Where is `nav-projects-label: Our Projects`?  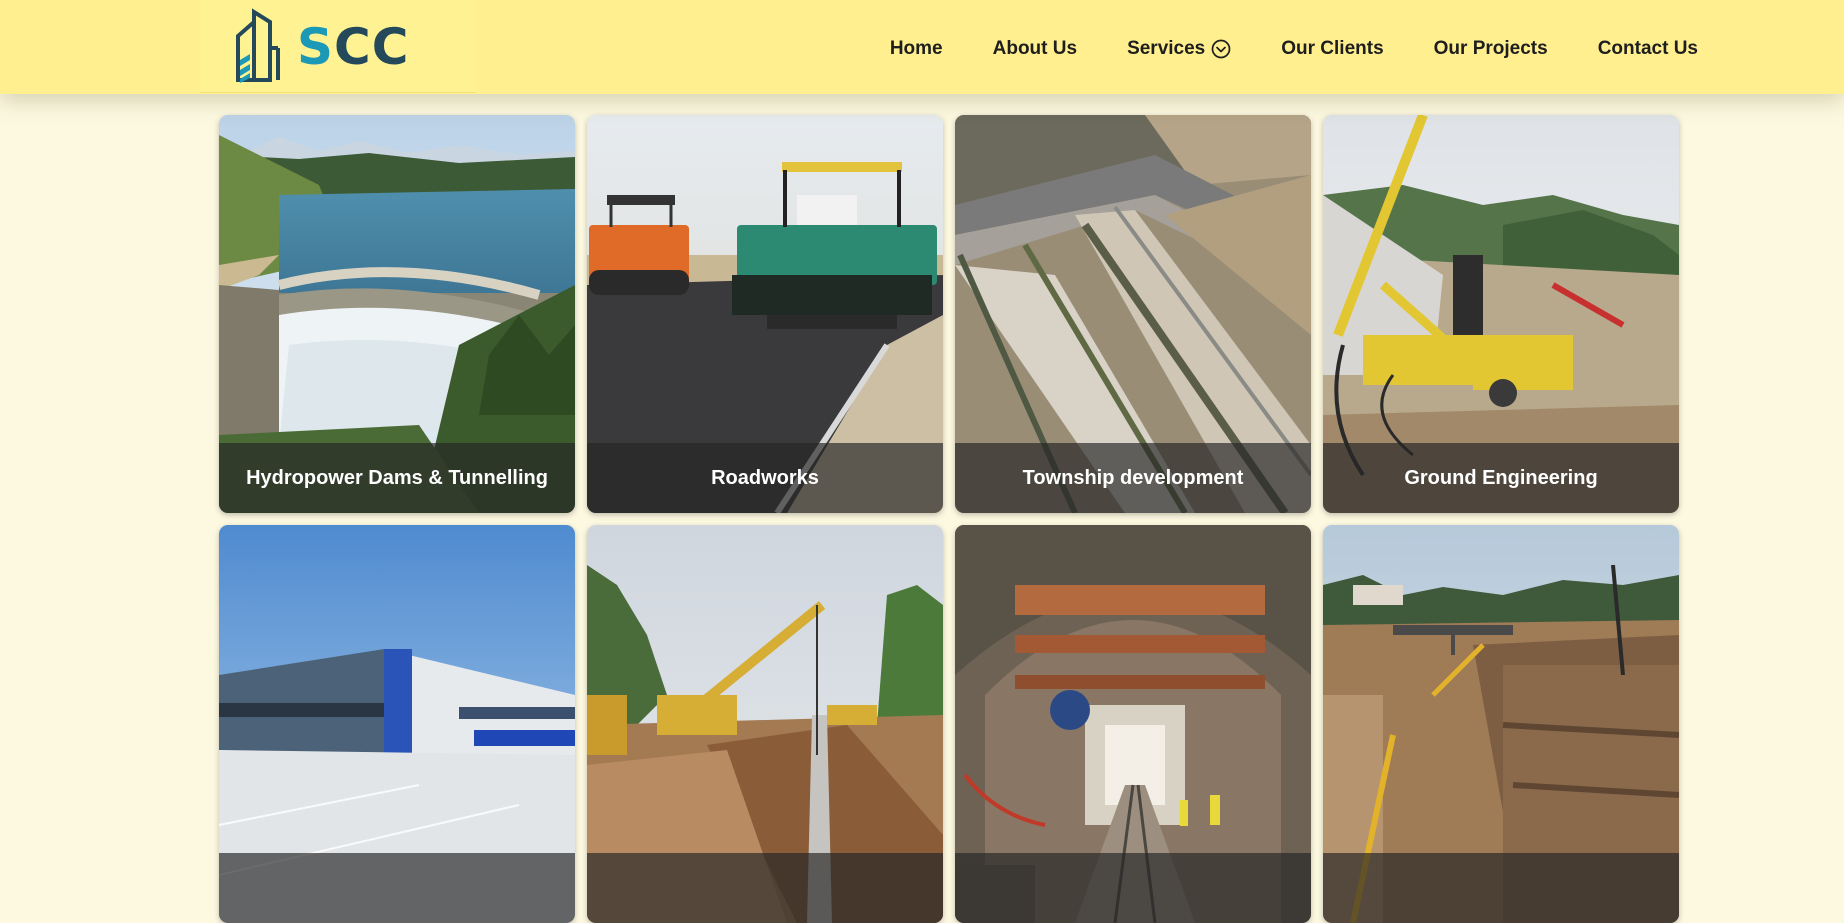 nav-projects-label: Our Projects is located at coordinates (1490, 48).